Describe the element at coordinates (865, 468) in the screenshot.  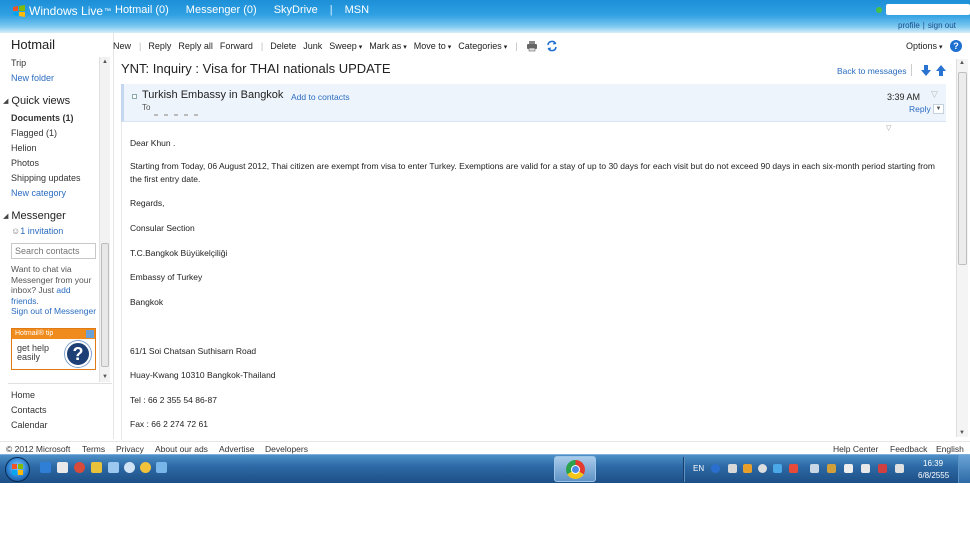
I see `network-icon` at that location.